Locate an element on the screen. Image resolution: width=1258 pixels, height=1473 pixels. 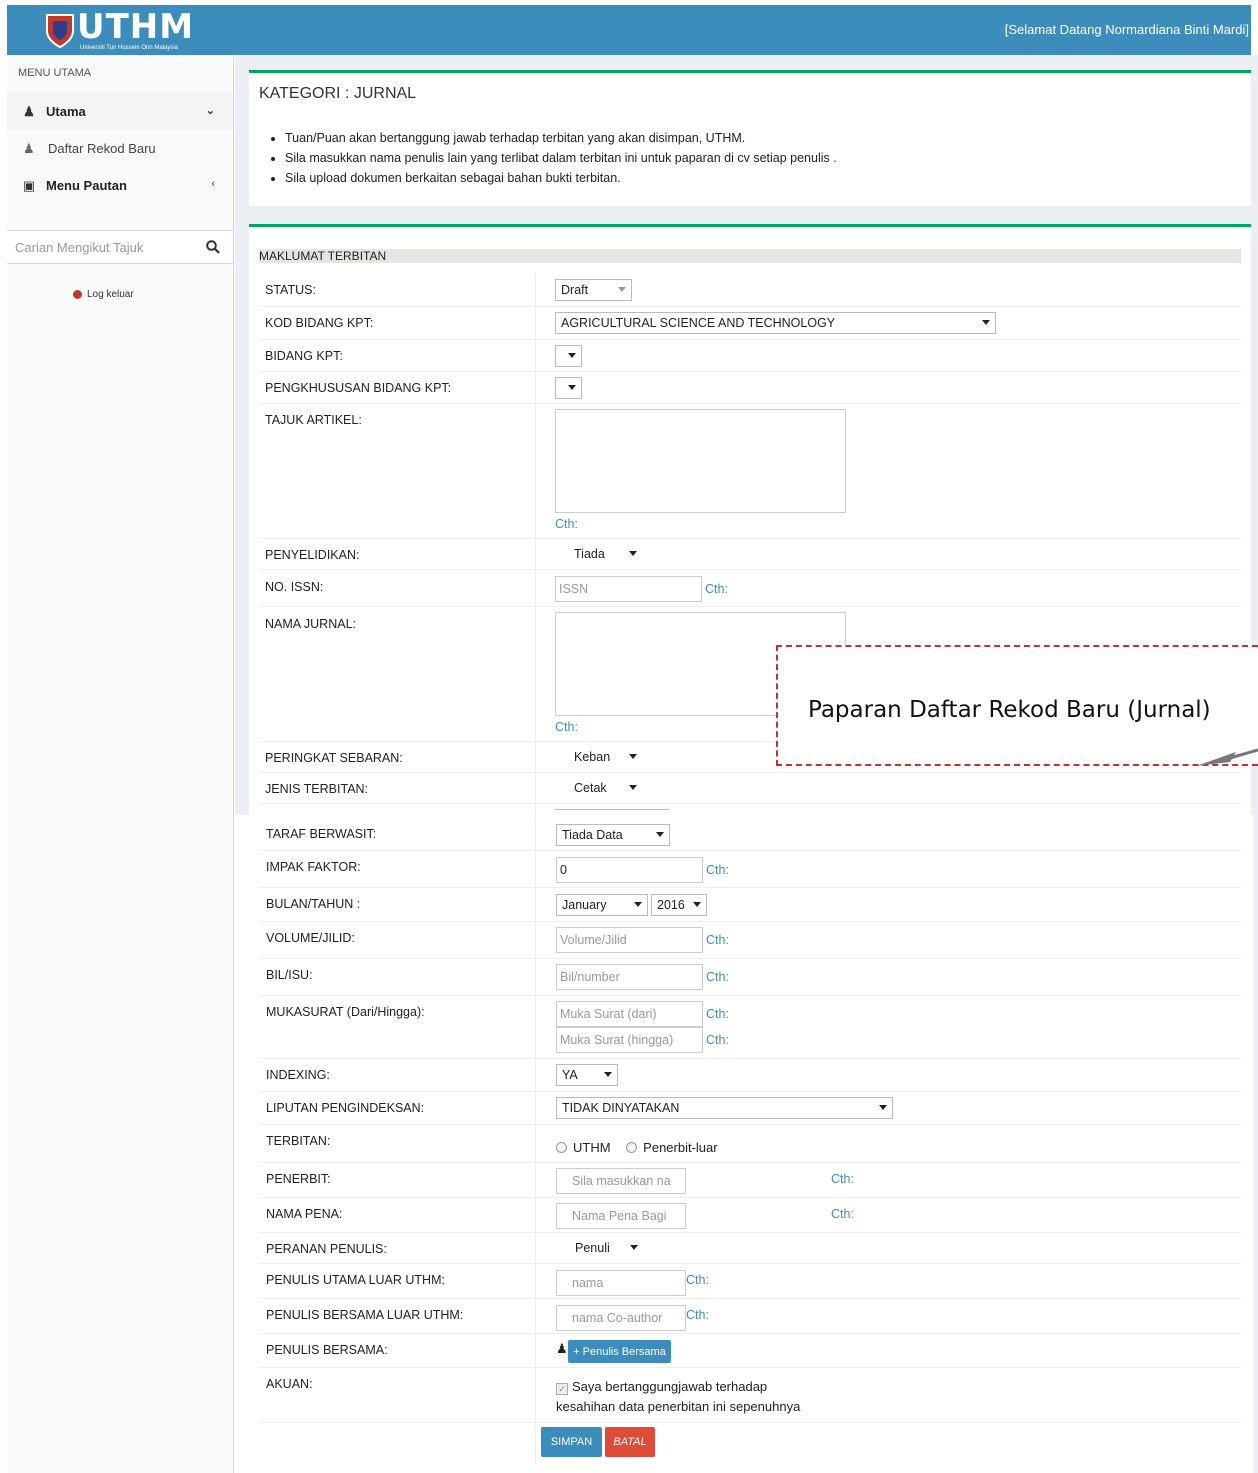
peringkat-select: Keban is located at coordinates (598, 758).